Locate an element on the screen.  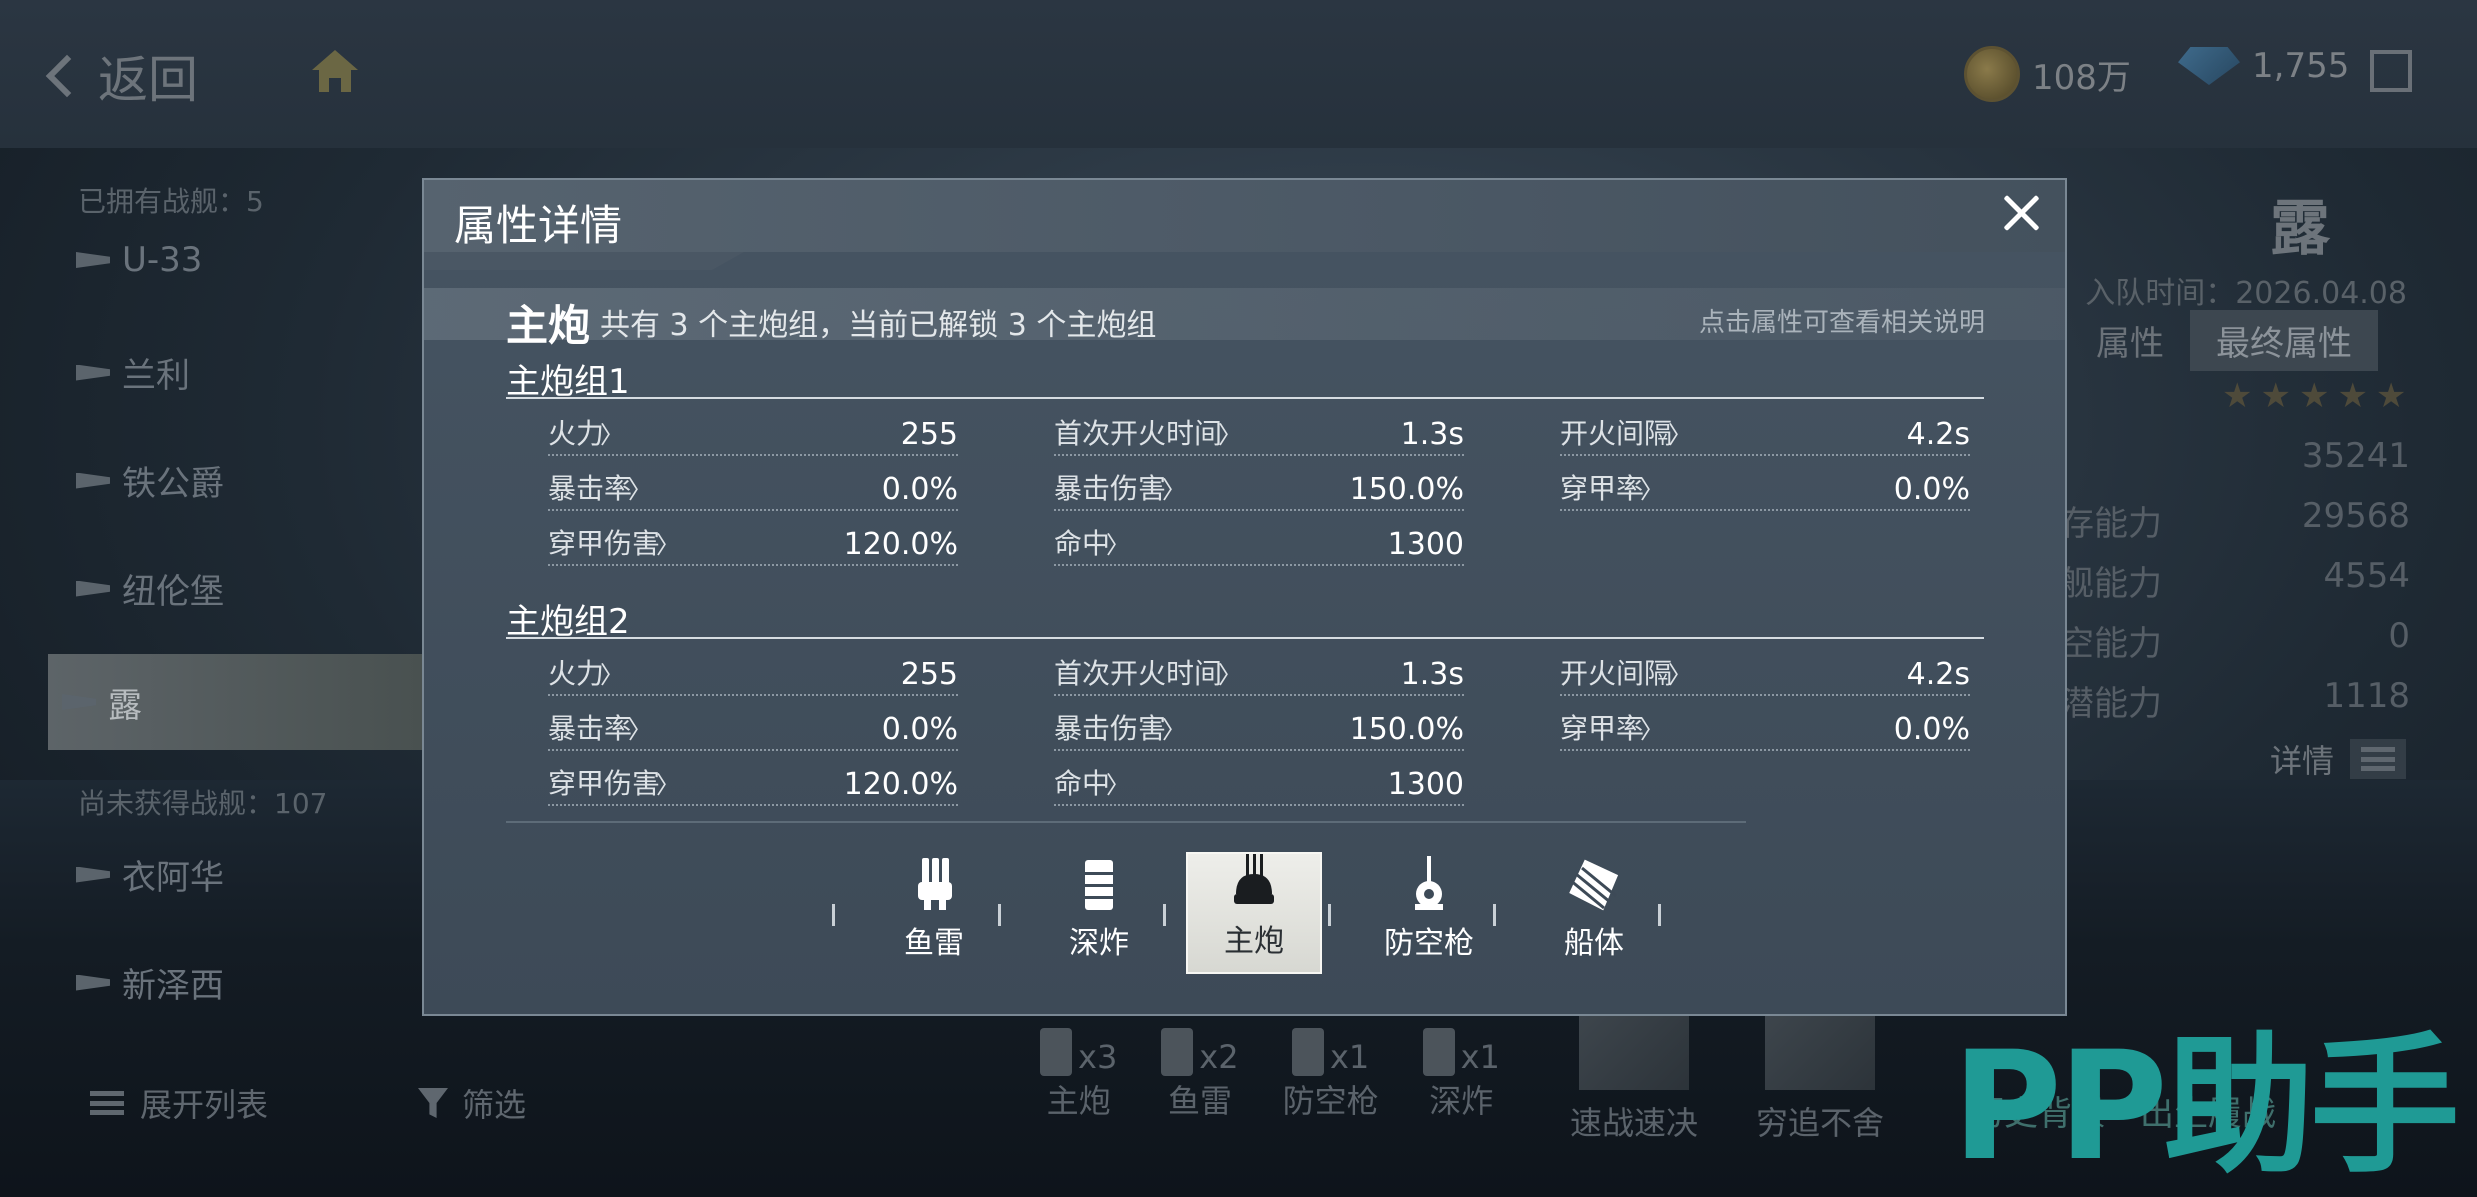
weapon-category-tabs: 鱼雷 深炸 主炮 防空枪 船体 is located at coordinates (1254, 913).